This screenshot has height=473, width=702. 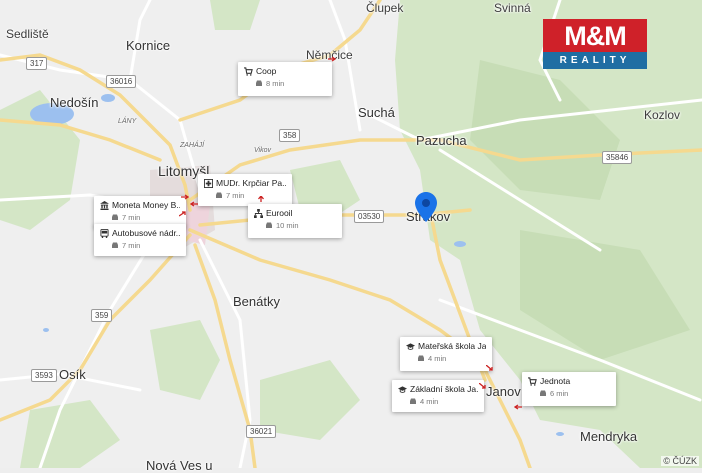 I want to click on poi-card-eurooil: Eurooil 10 min, so click(x=295, y=221).